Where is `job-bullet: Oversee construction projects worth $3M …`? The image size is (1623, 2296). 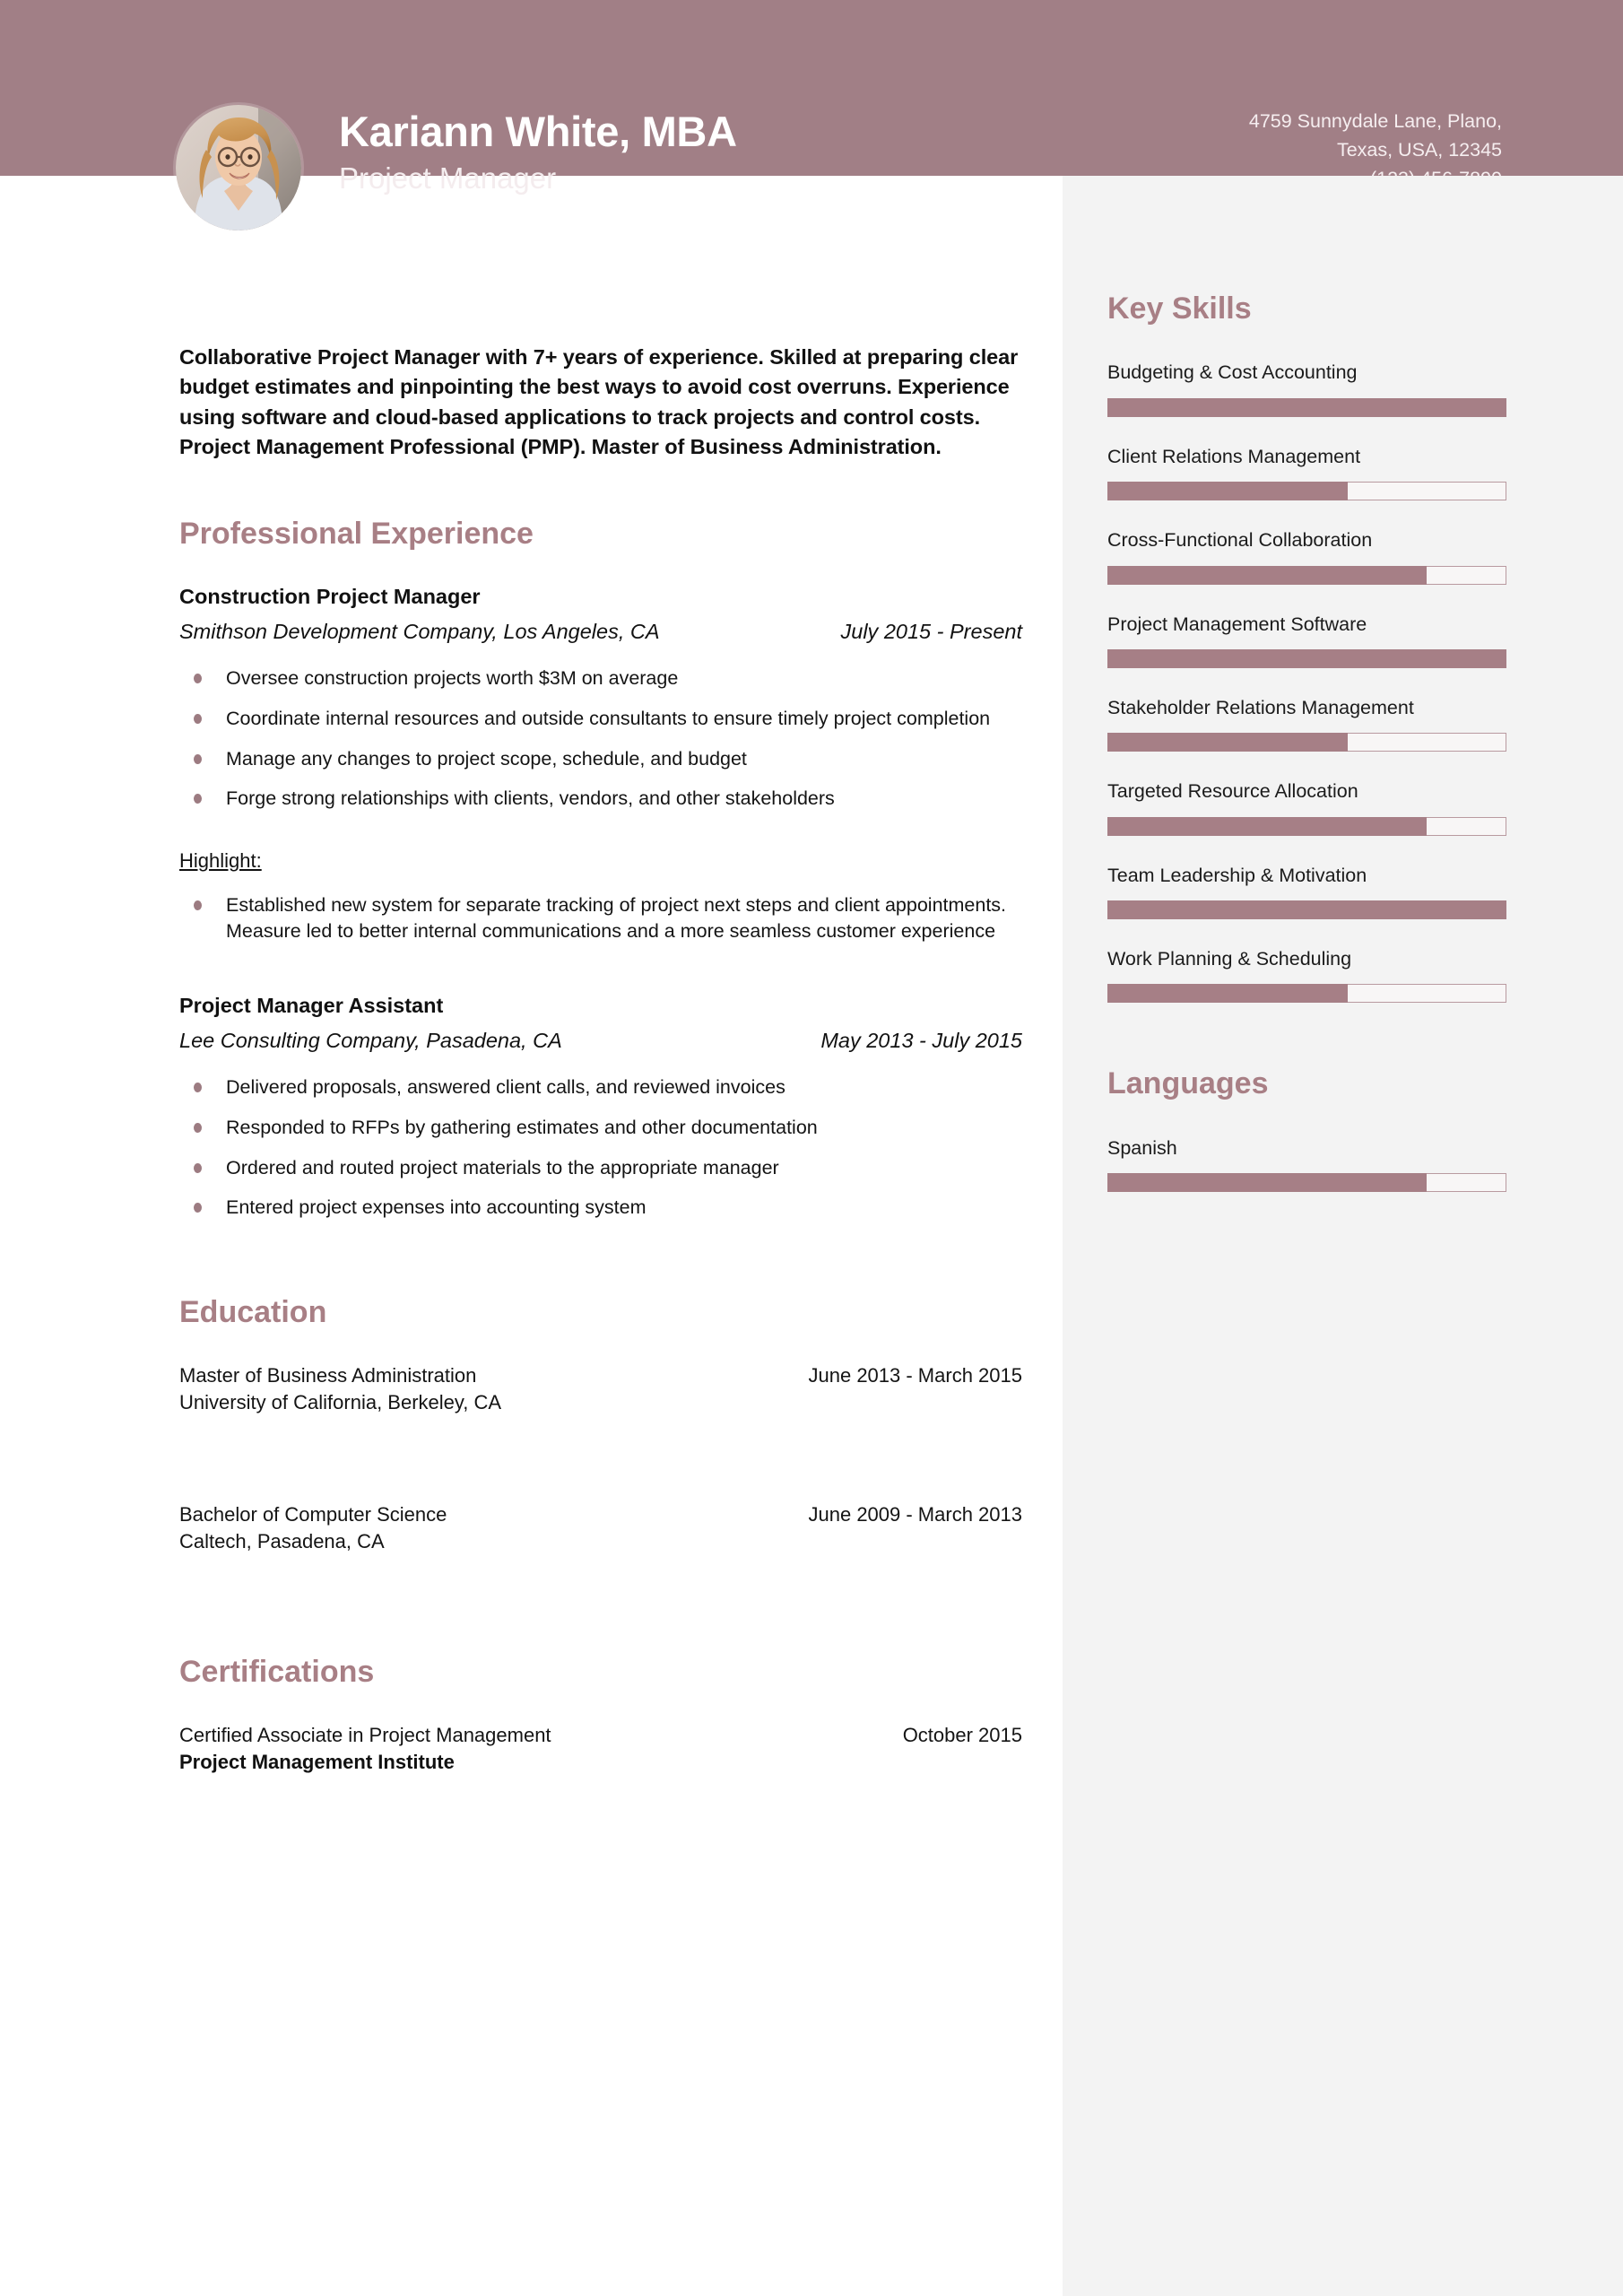
job-bullet: Oversee construction projects worth $3M … is located at coordinates (604, 678).